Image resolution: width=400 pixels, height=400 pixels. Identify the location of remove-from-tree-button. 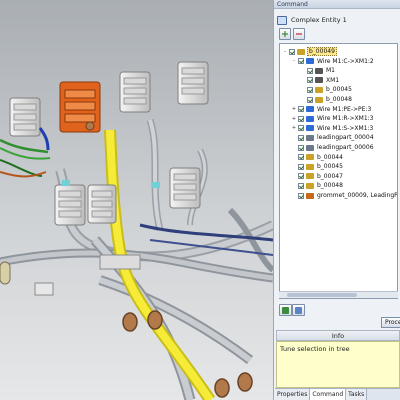
(299, 34).